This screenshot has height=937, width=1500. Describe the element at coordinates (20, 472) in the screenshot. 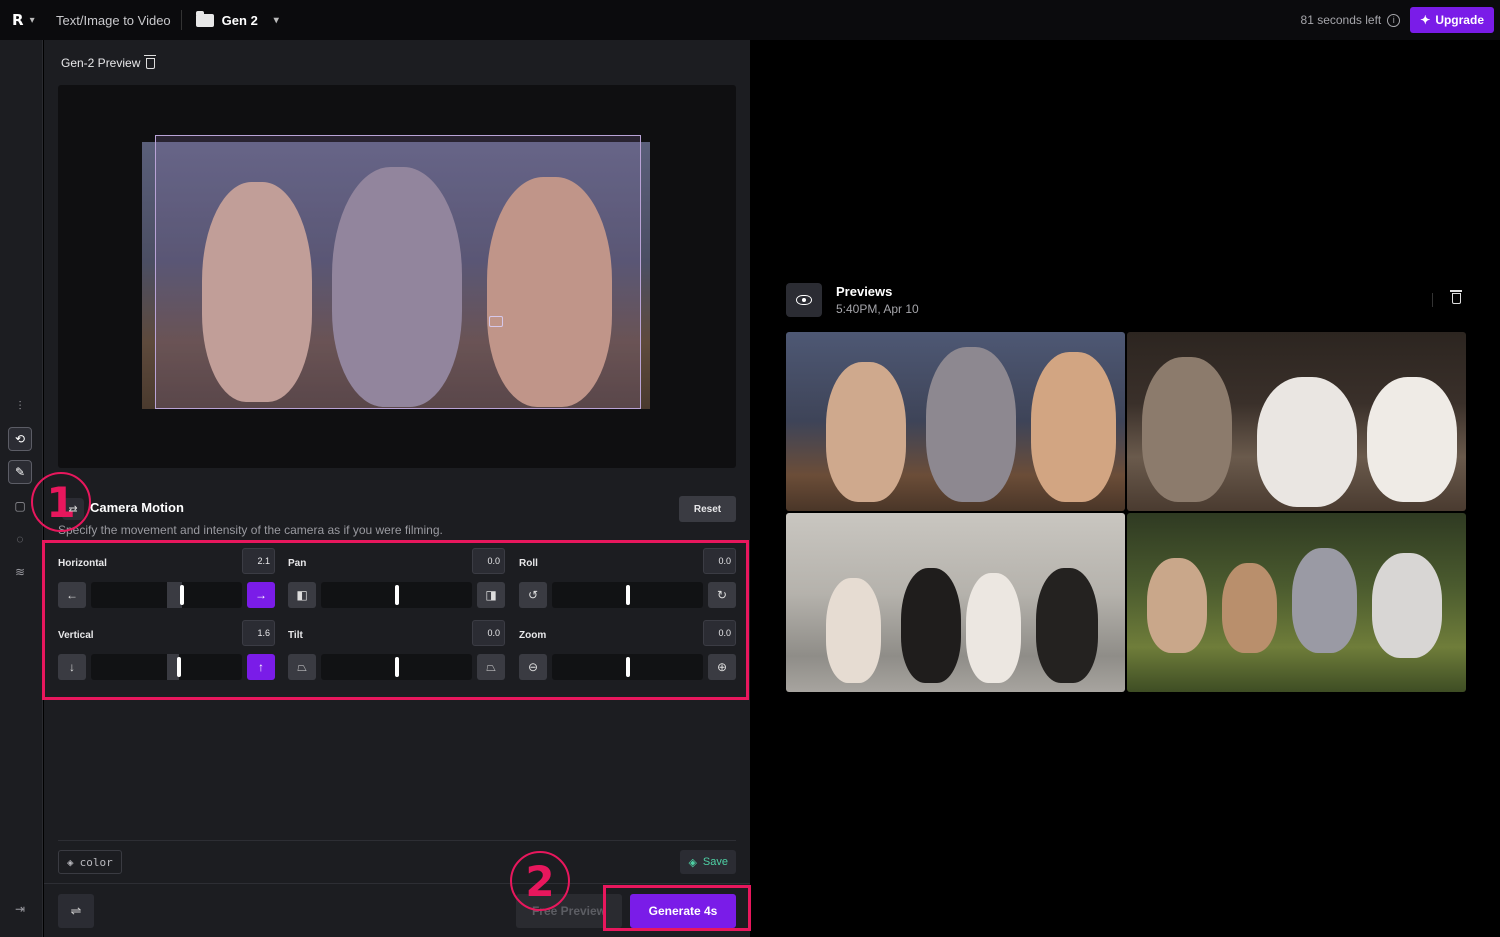

I see `motion-brush-icon: ✎` at that location.